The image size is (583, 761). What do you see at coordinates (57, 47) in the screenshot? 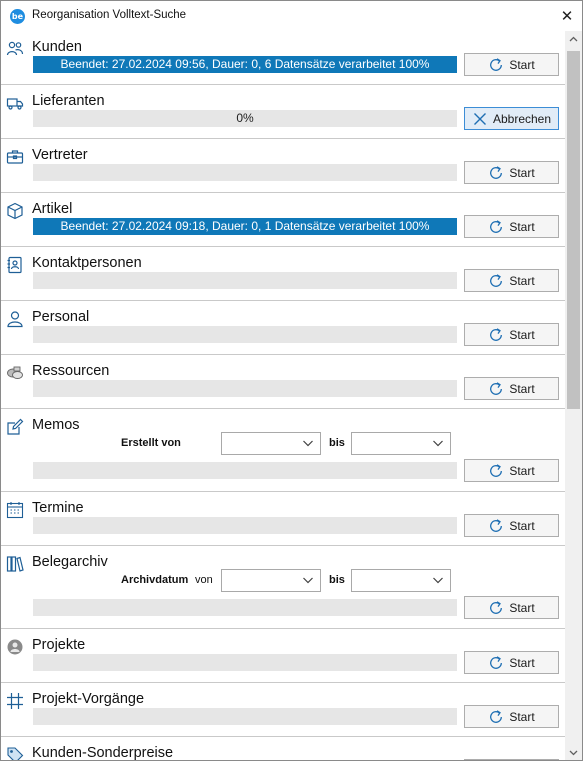
I see `section-title: Kunden` at bounding box center [57, 47].